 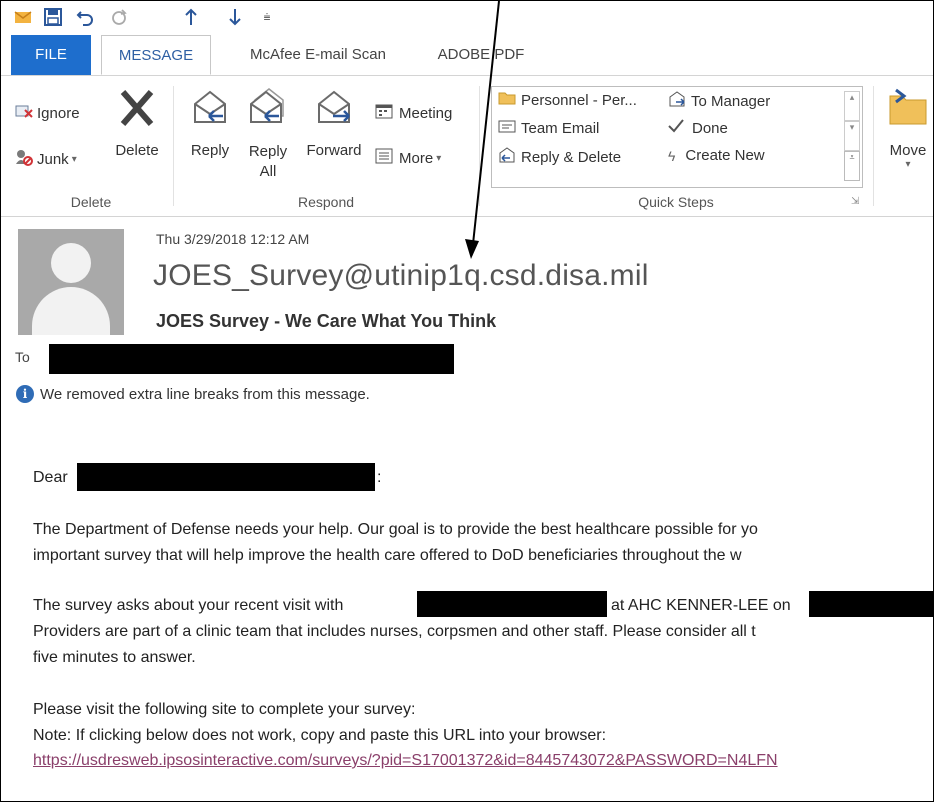 What do you see at coordinates (334, 111) in the screenshot?
I see `forward-icon` at bounding box center [334, 111].